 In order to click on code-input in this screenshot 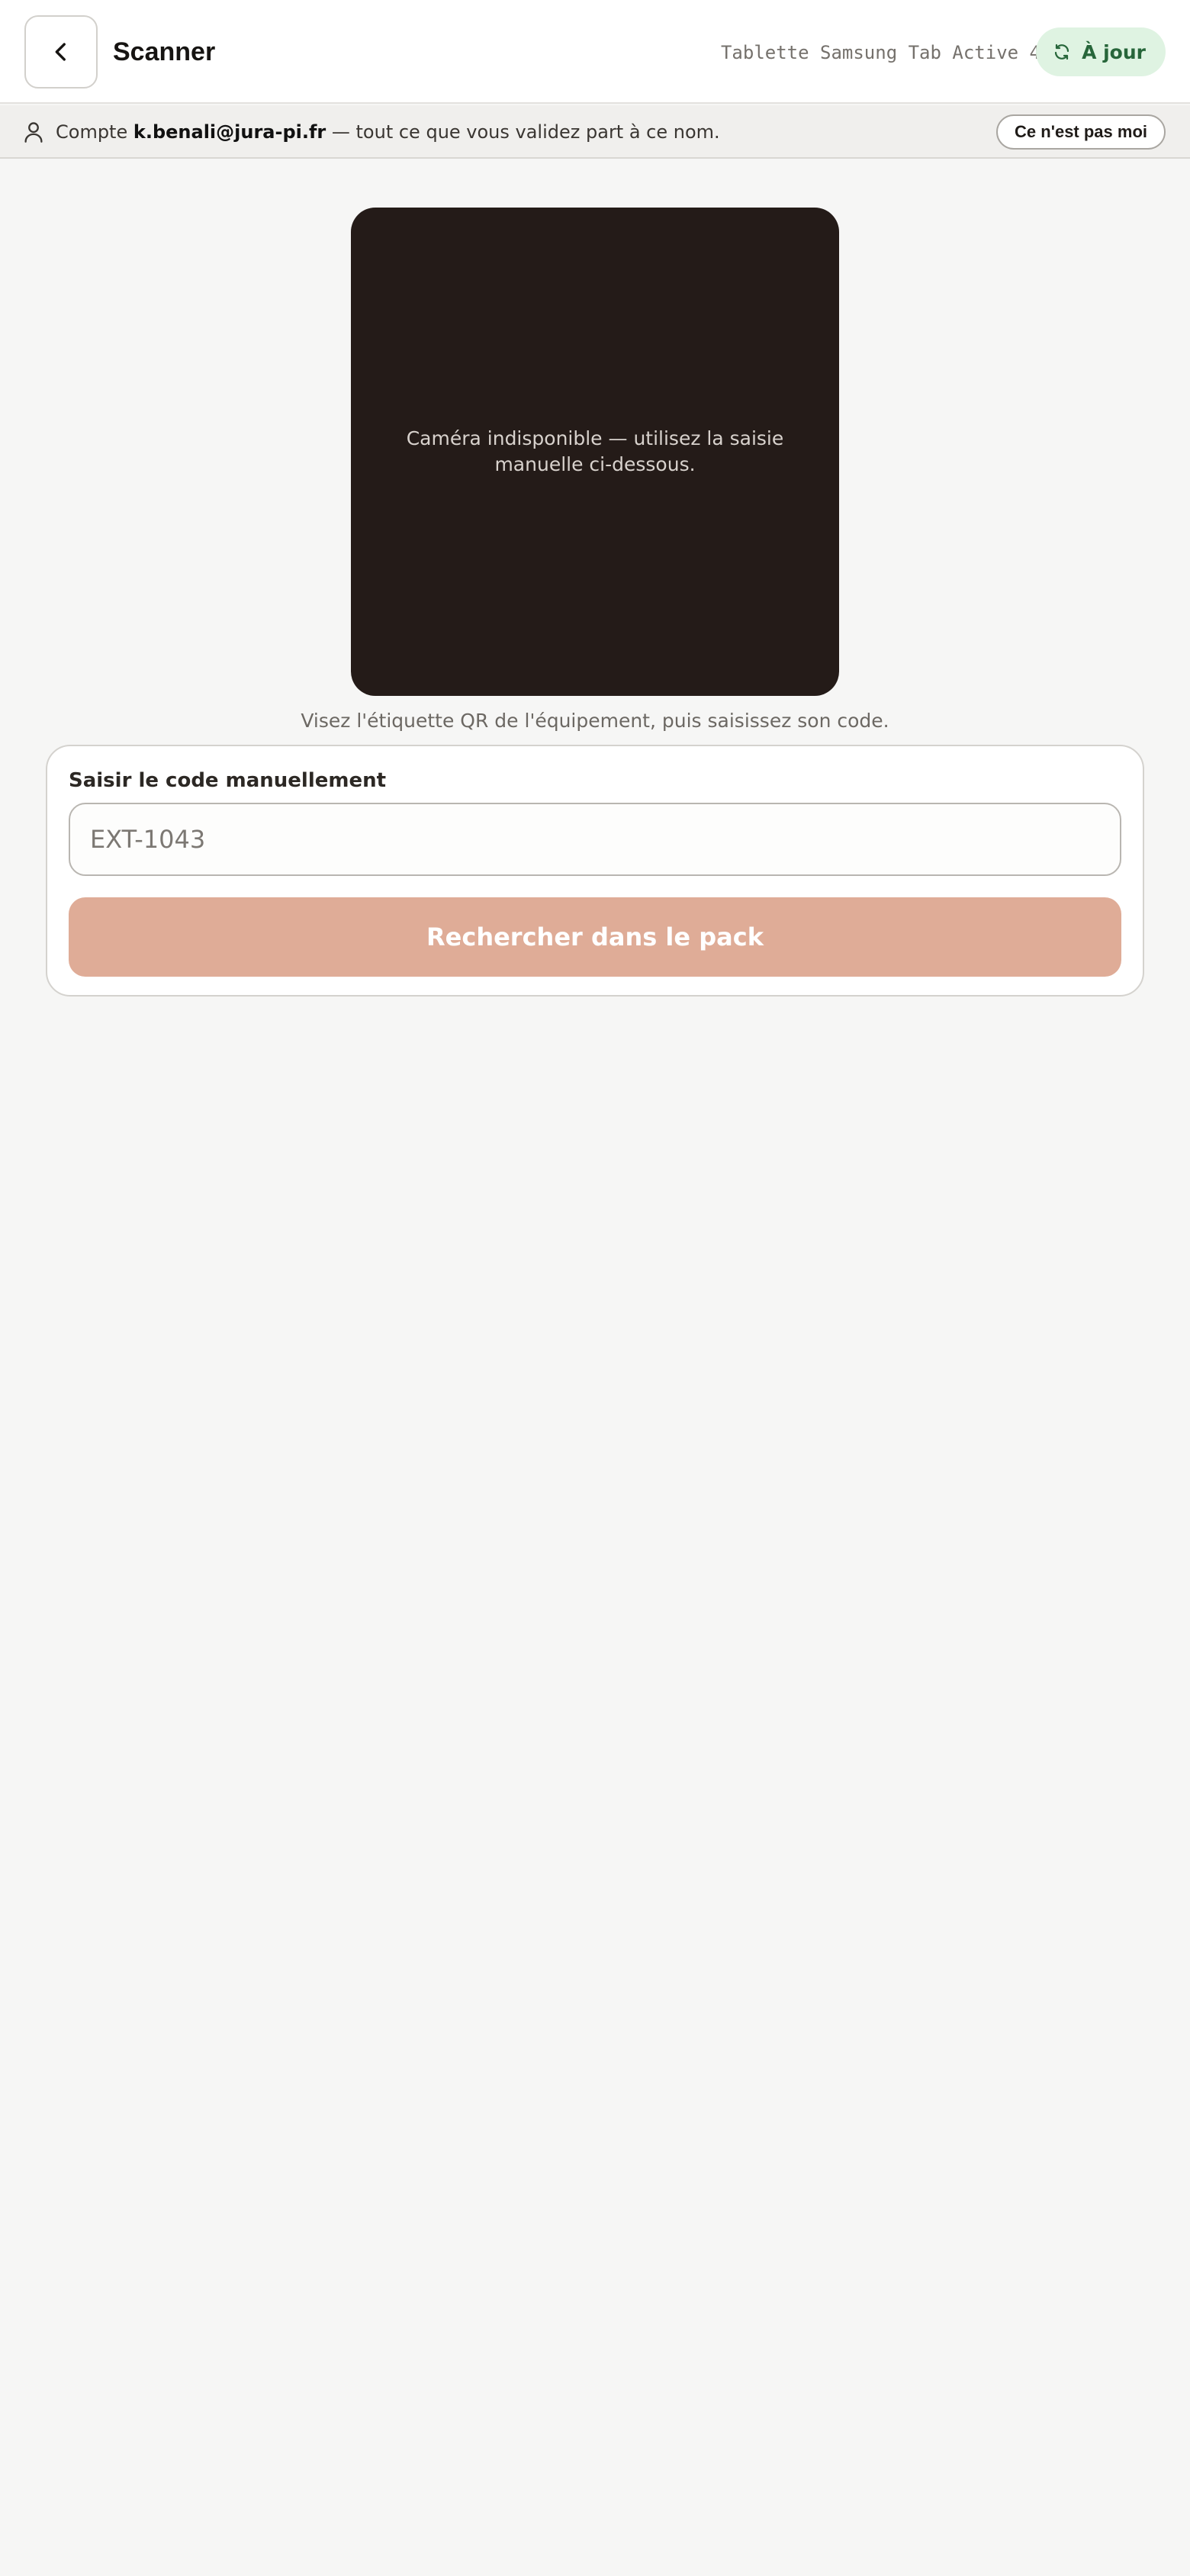, I will do `click(595, 839)`.